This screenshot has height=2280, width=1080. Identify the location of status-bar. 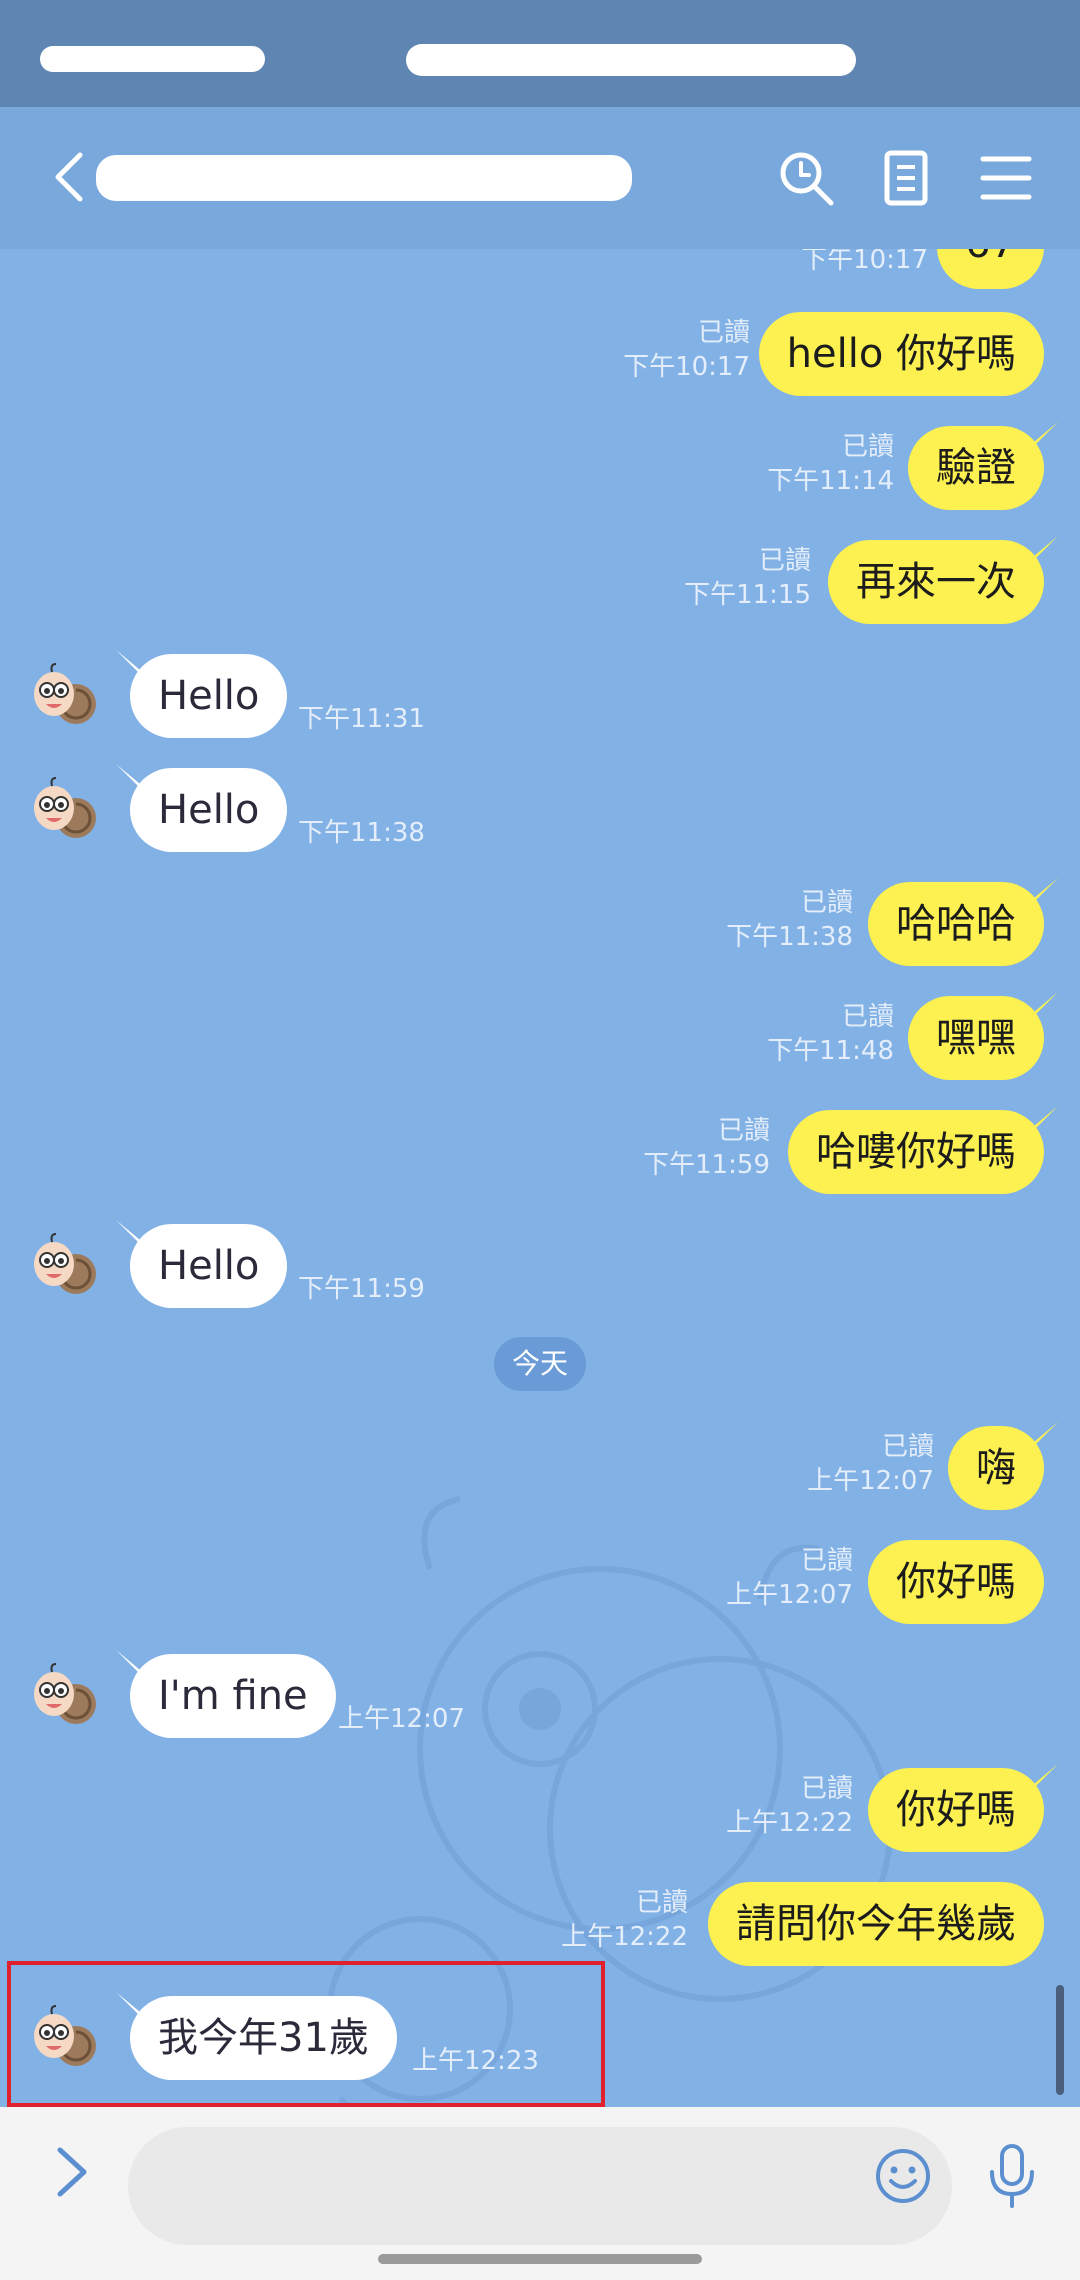
(540, 53).